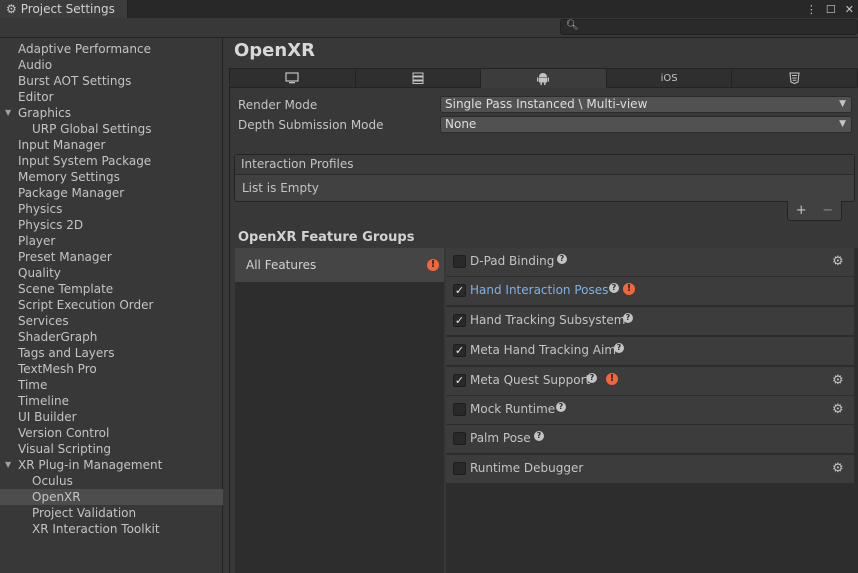 The image size is (858, 573). I want to click on feature-row: ✓ Meta Hand Tracking Aim?, so click(650, 351).